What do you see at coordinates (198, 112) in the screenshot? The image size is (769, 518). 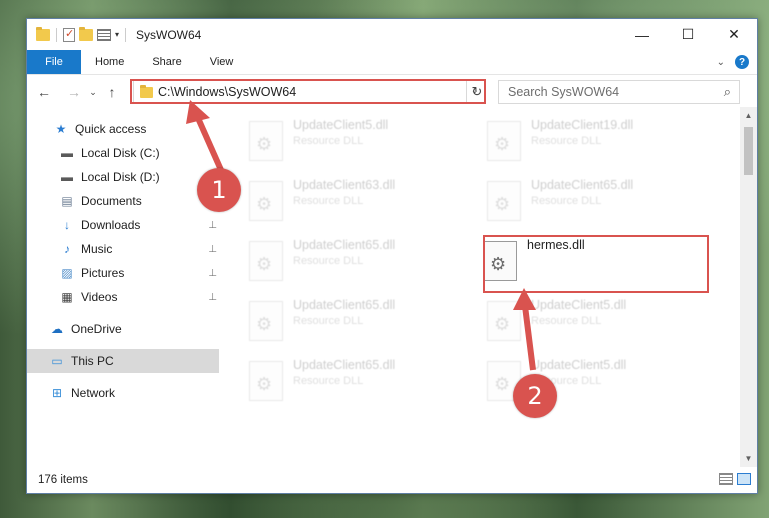 I see `arrow-1-head` at bounding box center [198, 112].